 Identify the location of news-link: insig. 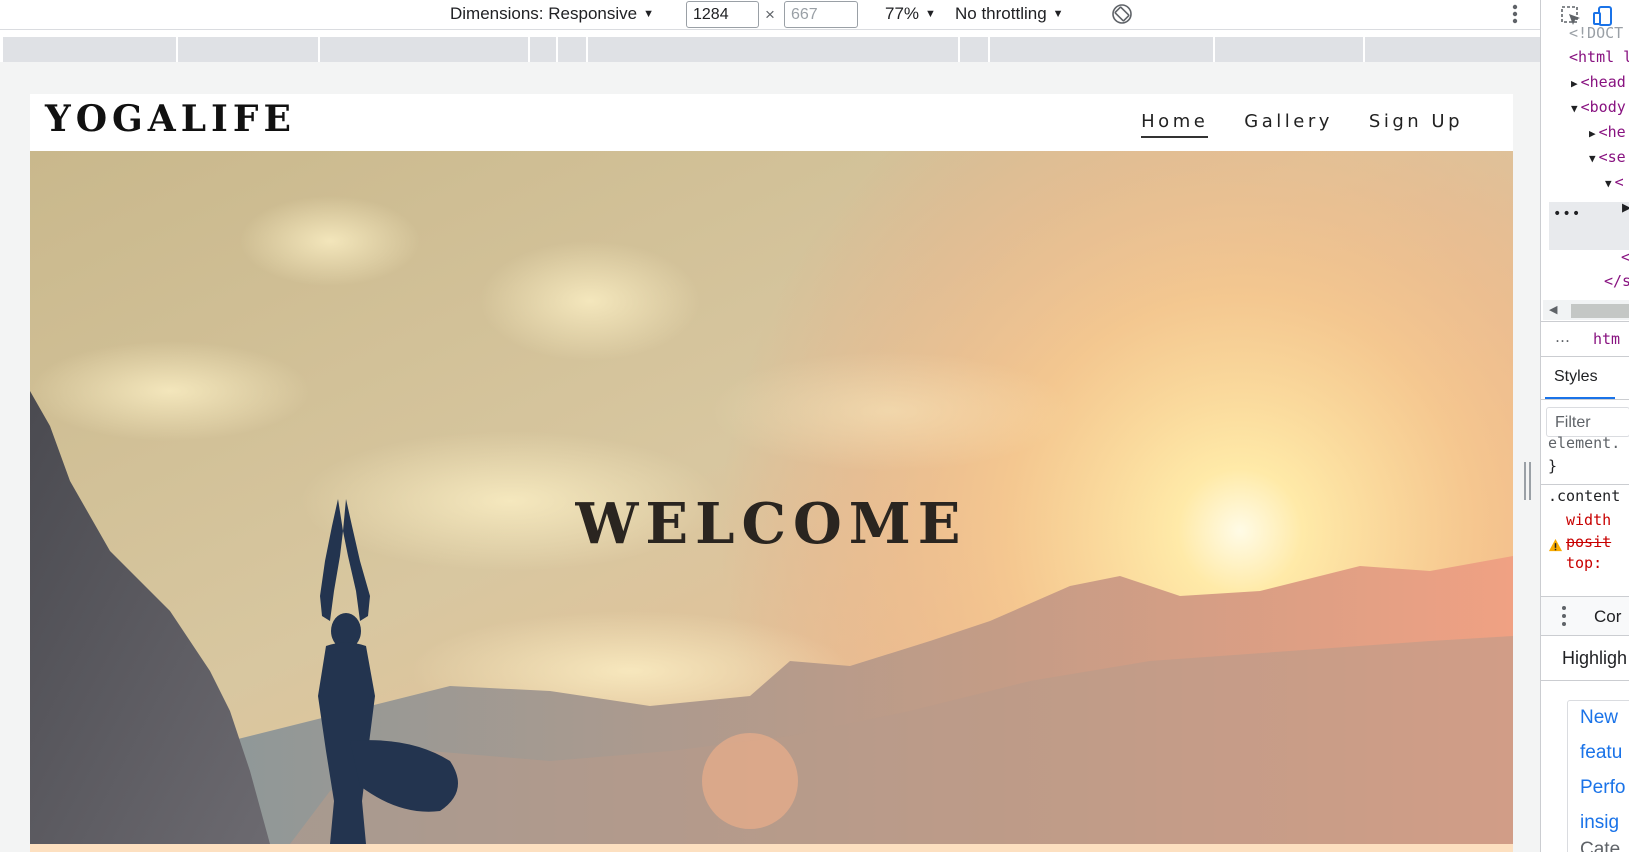
(1599, 823).